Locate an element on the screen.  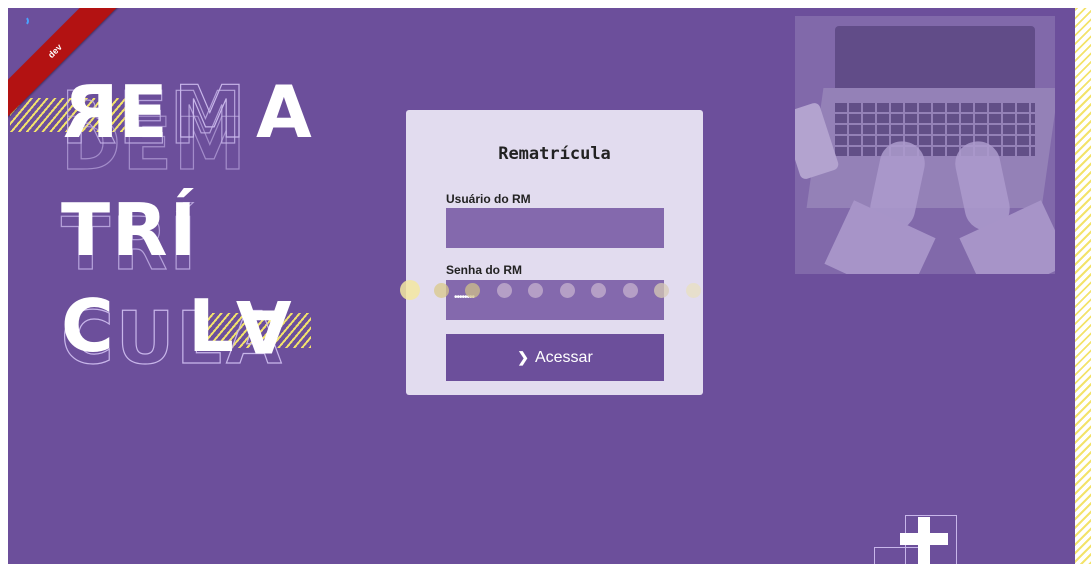
hero-outline-m: M is located at coordinates (210, 112).